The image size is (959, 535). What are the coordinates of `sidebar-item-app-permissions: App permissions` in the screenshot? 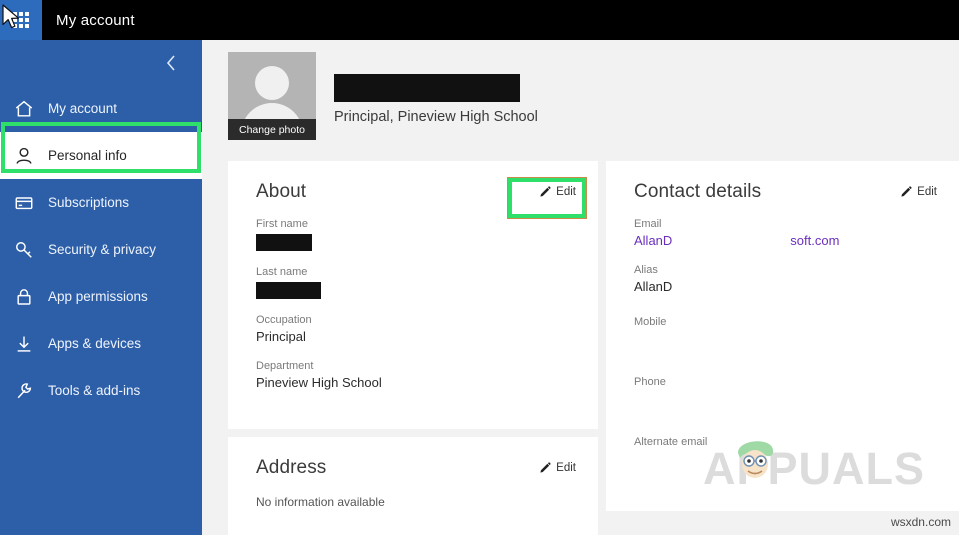 It's located at (101, 296).